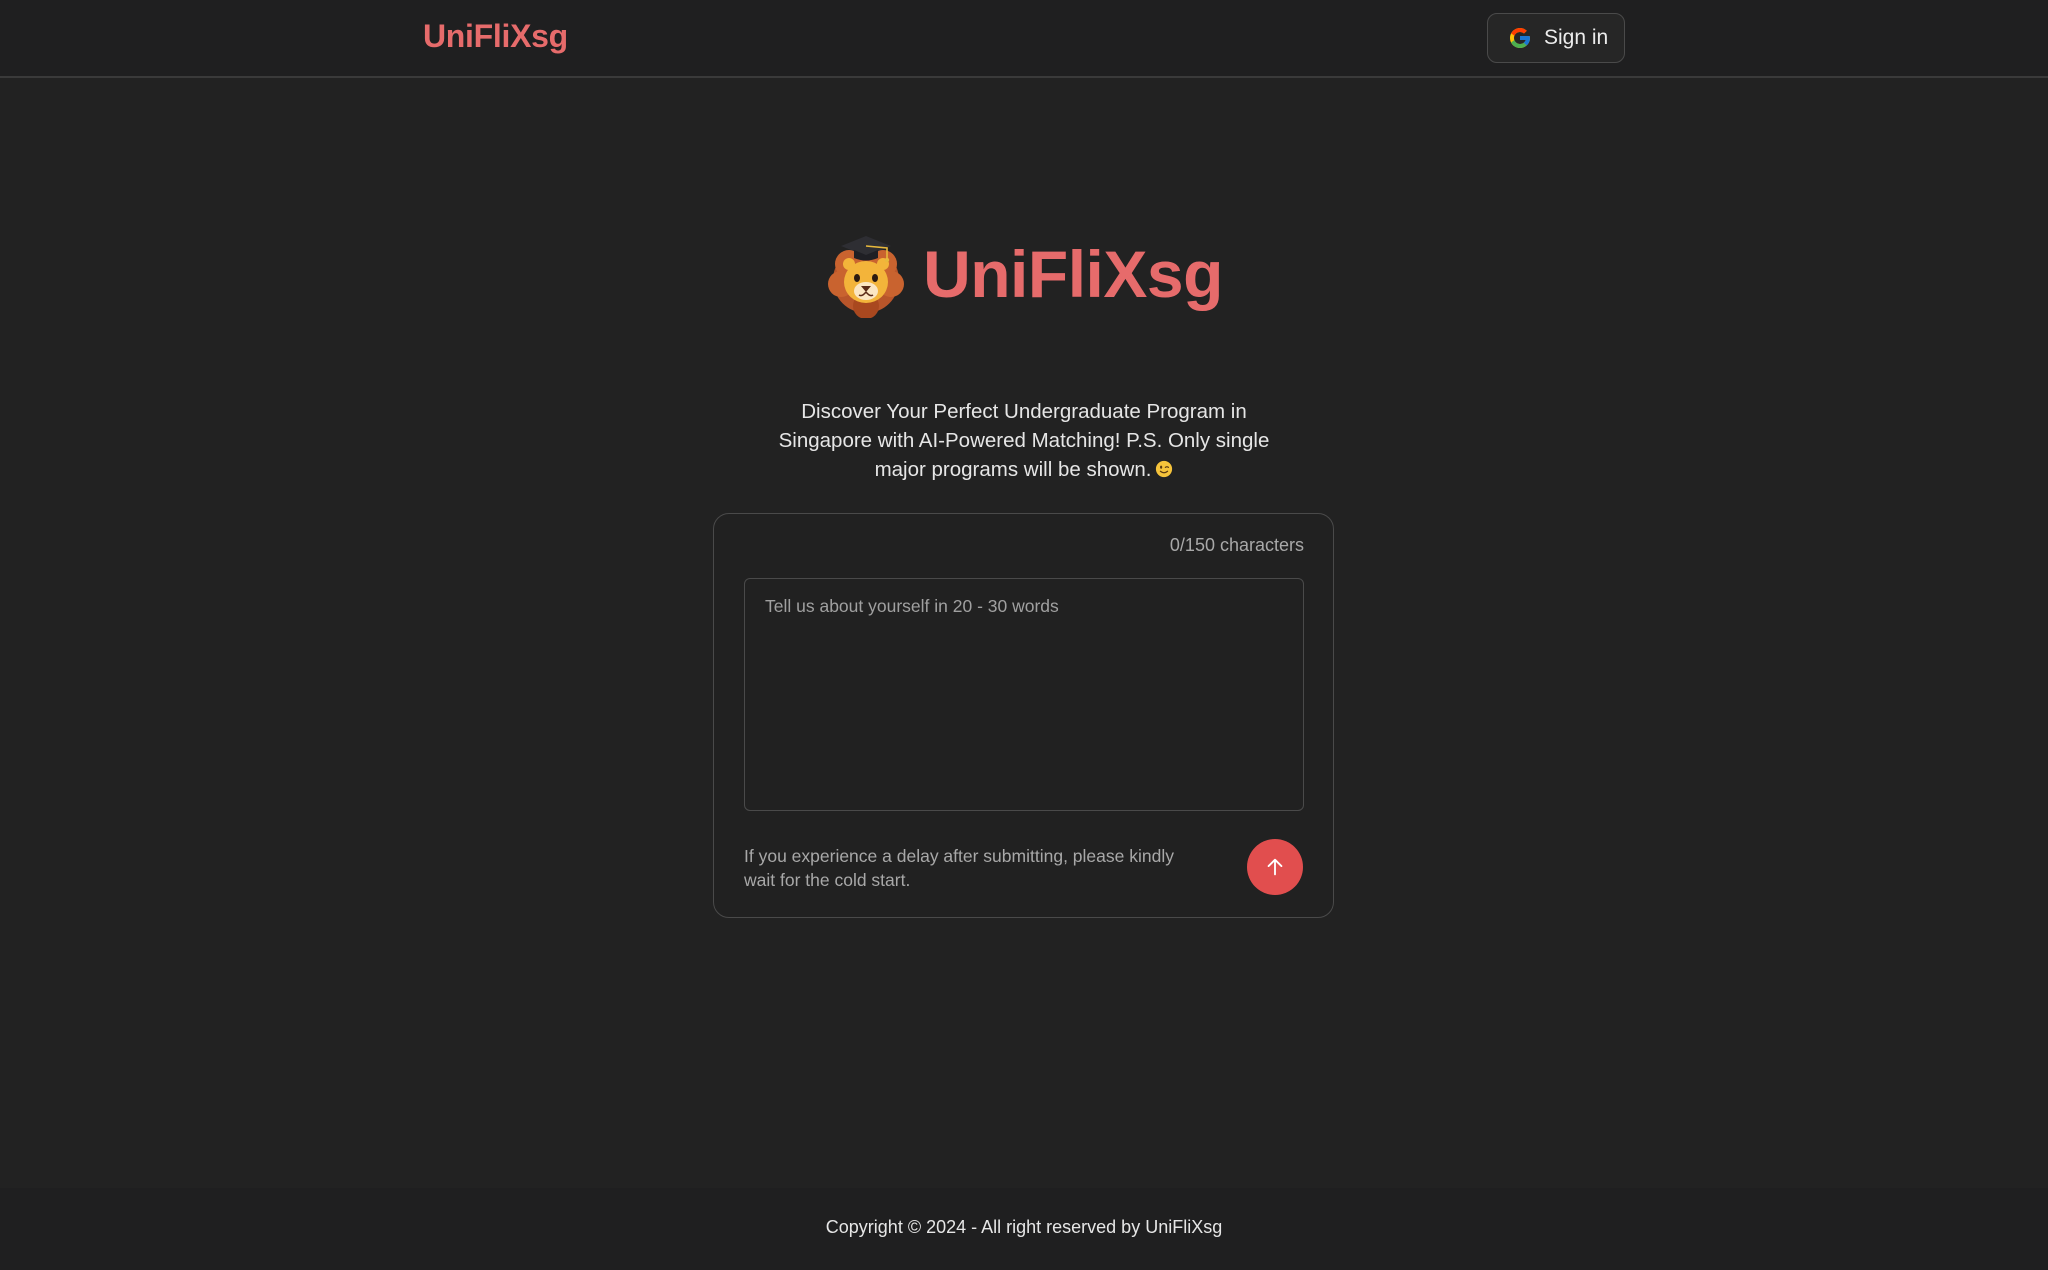 The height and width of the screenshot is (1270, 2048). What do you see at coordinates (866, 277) in the screenshot?
I see `lion-graduate-icon` at bounding box center [866, 277].